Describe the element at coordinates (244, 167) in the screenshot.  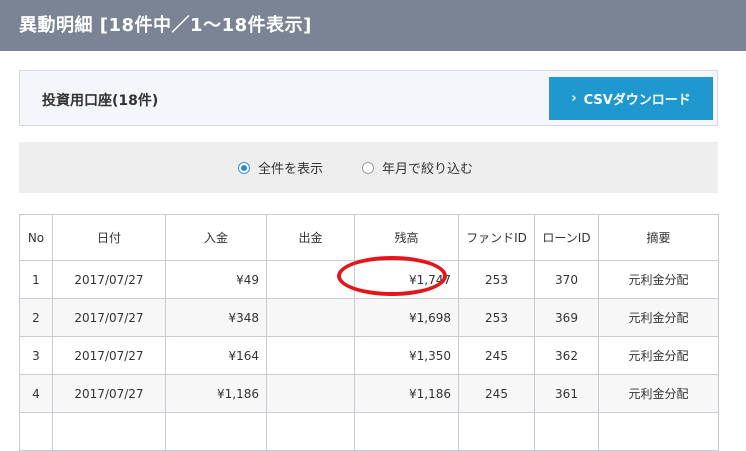
I see `radio-checked-icon` at that location.